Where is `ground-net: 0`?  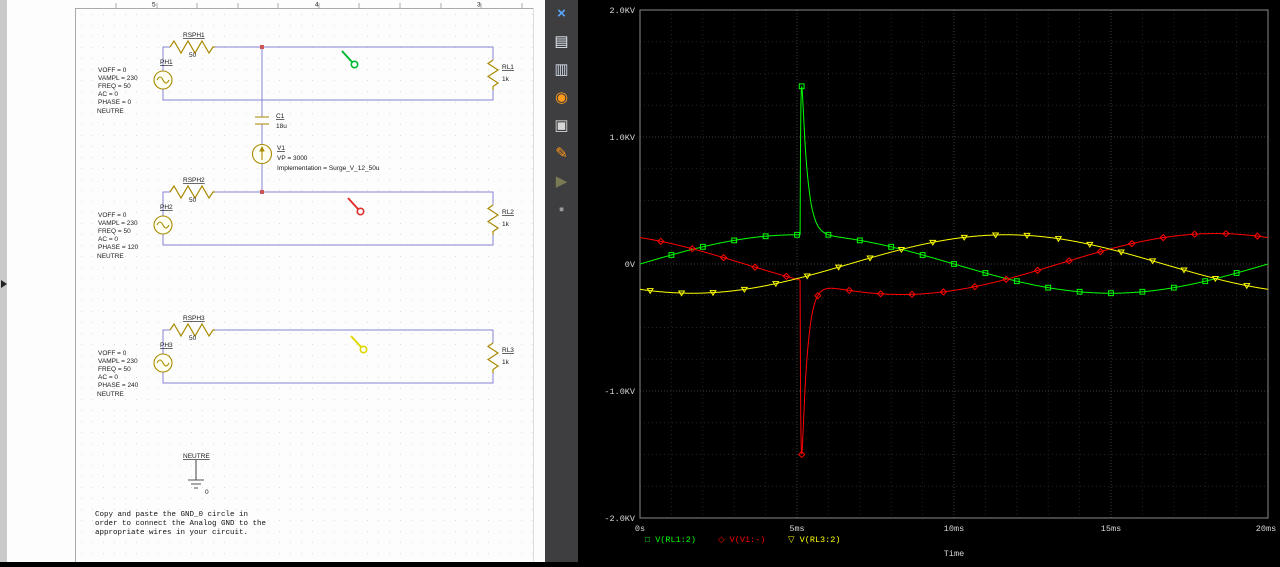
ground-net: 0 is located at coordinates (207, 492).